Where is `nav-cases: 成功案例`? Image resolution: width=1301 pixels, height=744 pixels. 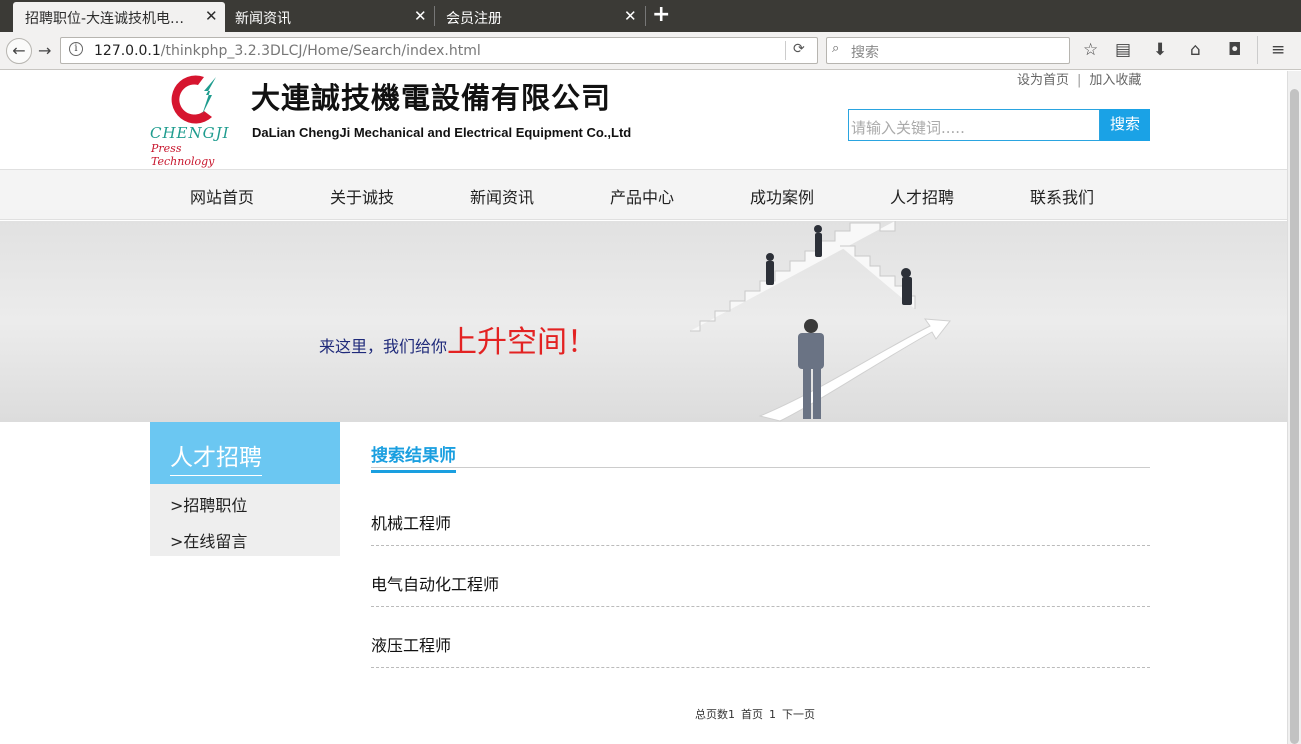
nav-cases: 成功案例 is located at coordinates (782, 196).